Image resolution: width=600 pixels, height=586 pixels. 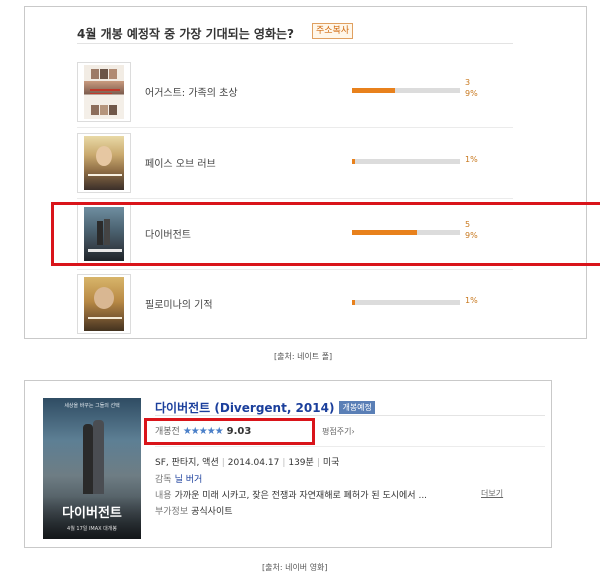 What do you see at coordinates (253, 463) in the screenshot?
I see `release-date: 2014.04.17` at bounding box center [253, 463].